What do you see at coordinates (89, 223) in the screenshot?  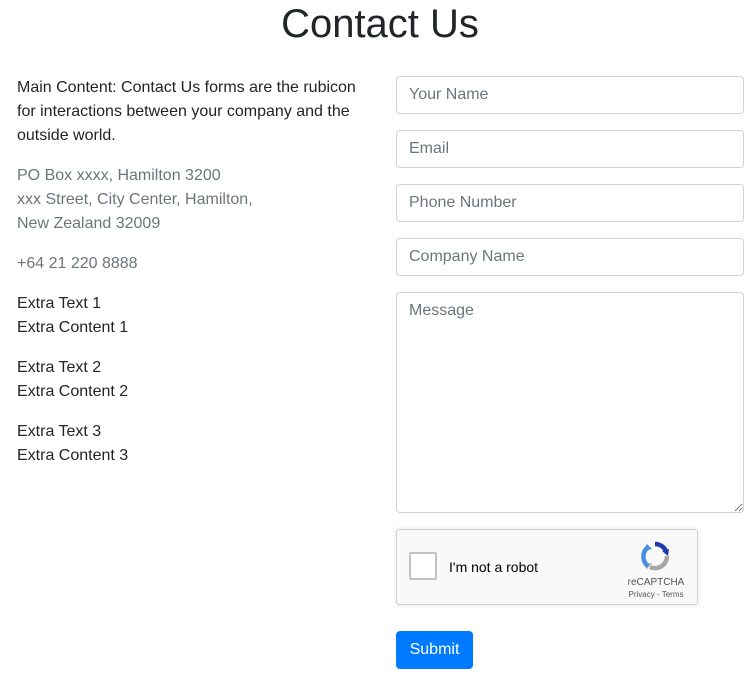 I see `address-line-3: New Zealand 32009` at bounding box center [89, 223].